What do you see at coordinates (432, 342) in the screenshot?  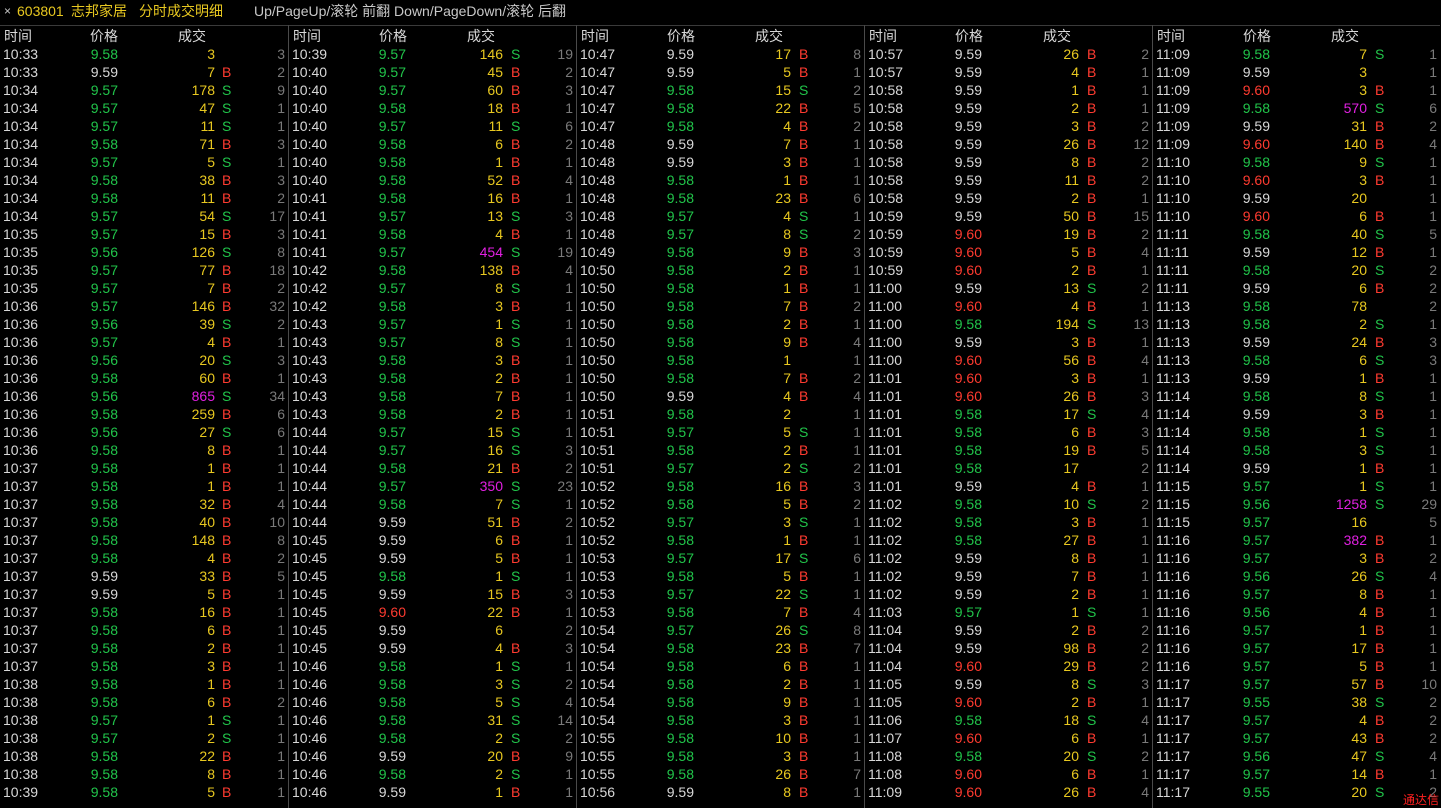 I see `tick-row: 10:43 9.57 8 S 1` at bounding box center [432, 342].